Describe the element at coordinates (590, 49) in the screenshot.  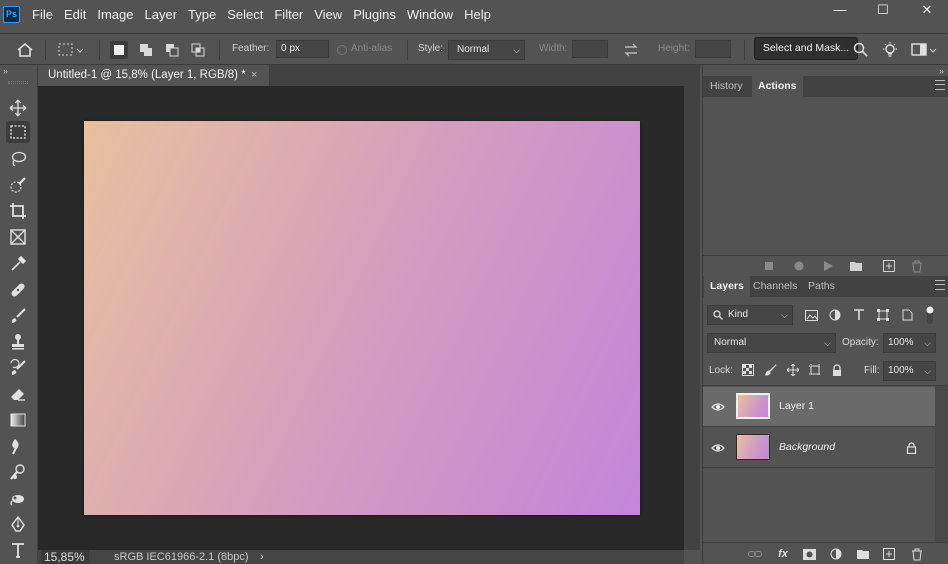
I see `width-input` at that location.